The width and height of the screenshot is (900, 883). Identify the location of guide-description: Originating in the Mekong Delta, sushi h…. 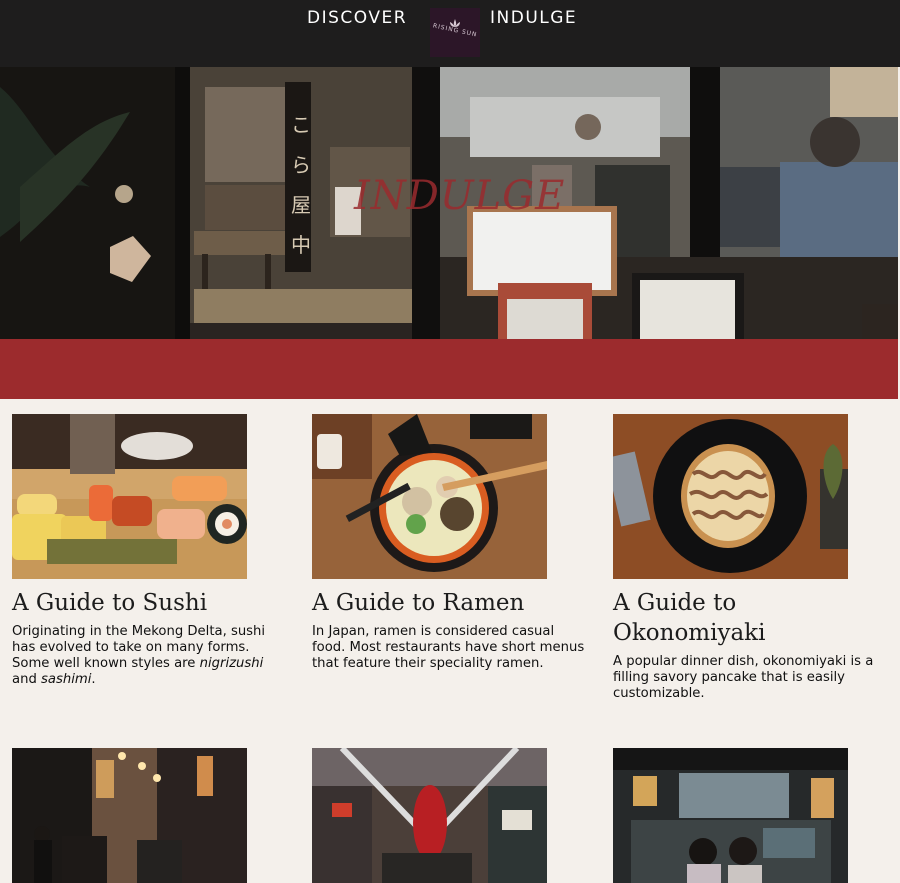
(139, 655).